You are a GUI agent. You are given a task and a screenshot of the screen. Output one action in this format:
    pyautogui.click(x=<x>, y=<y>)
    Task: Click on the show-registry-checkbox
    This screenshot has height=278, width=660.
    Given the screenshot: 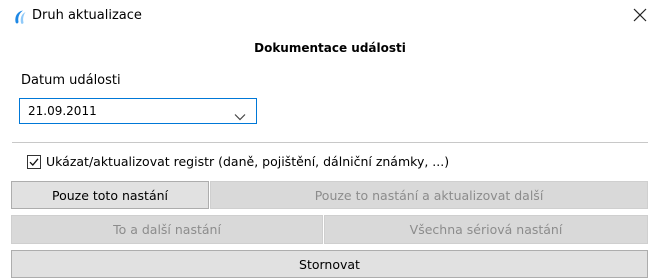 What is the action you would take?
    pyautogui.click(x=34, y=162)
    